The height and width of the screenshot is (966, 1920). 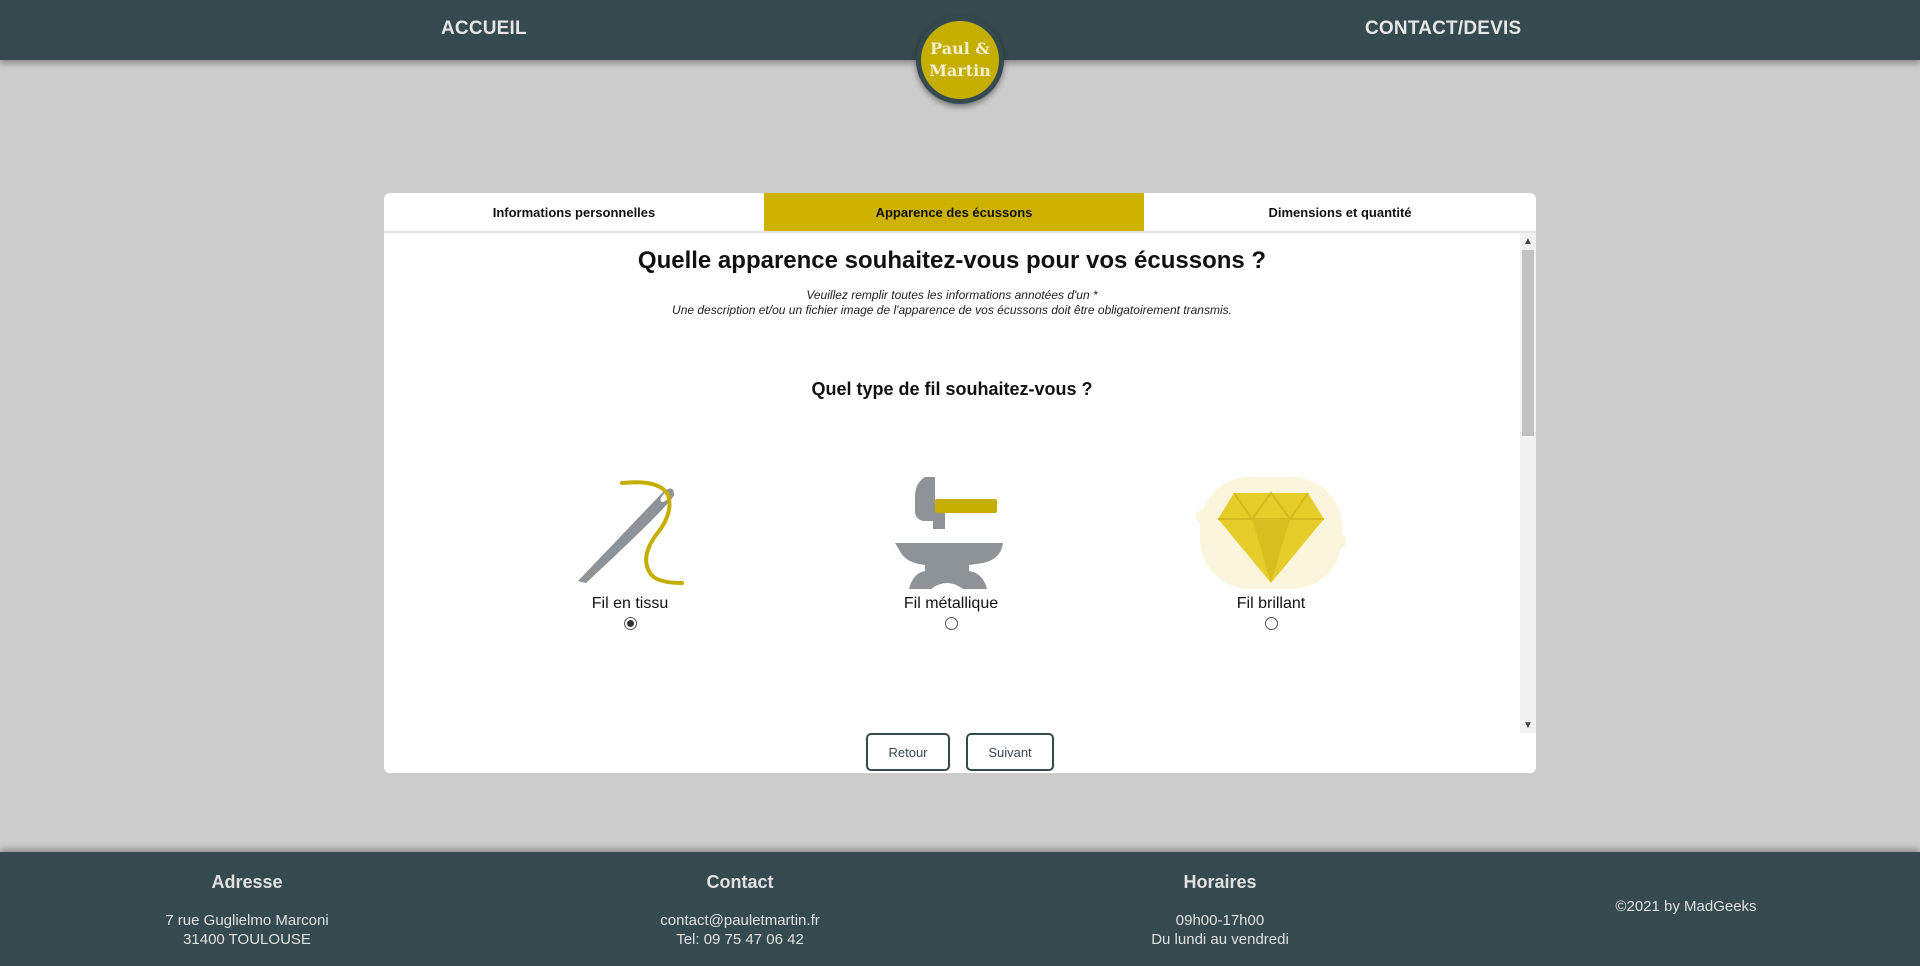 What do you see at coordinates (631, 532) in the screenshot?
I see `needle-thread-icon` at bounding box center [631, 532].